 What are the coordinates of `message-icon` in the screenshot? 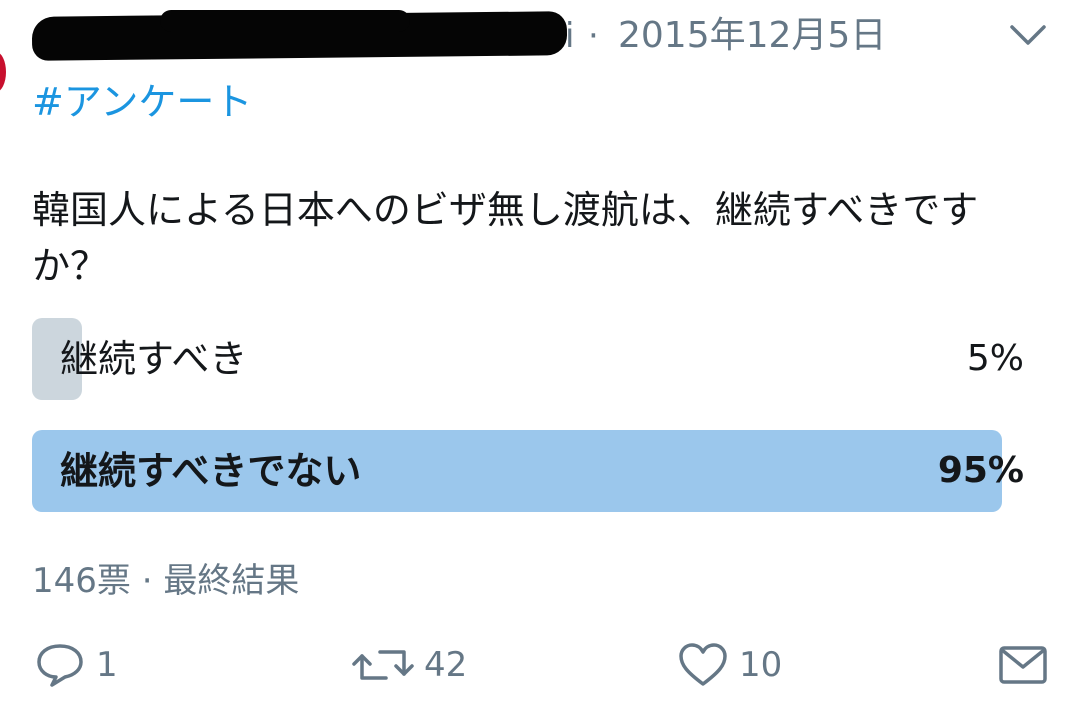 It's located at (1023, 665).